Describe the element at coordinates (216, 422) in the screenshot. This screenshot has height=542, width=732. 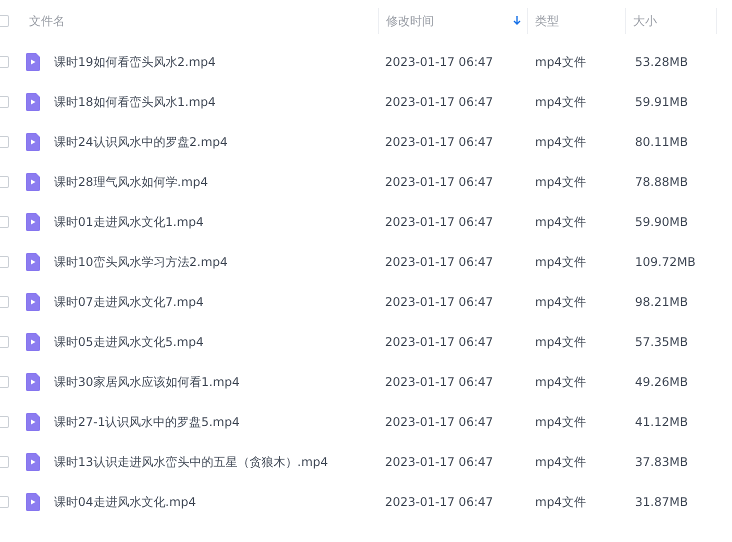
I see `file-name: 课时27-1认识风水中的罗盘5.mp4` at that location.